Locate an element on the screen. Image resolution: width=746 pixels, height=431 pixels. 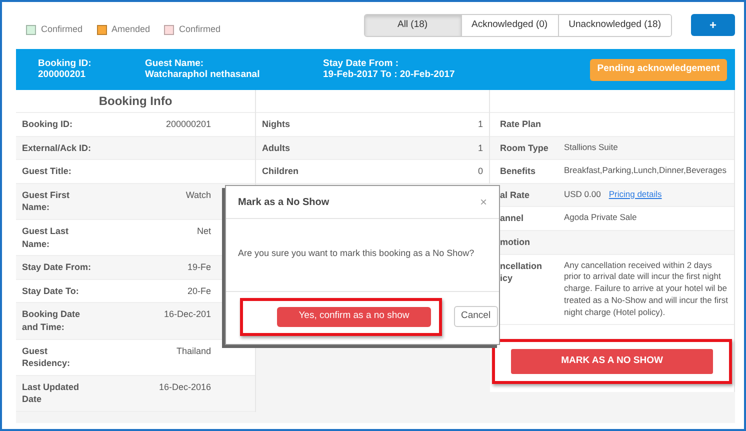
field-label: Guest Title: is located at coordinates (47, 171).